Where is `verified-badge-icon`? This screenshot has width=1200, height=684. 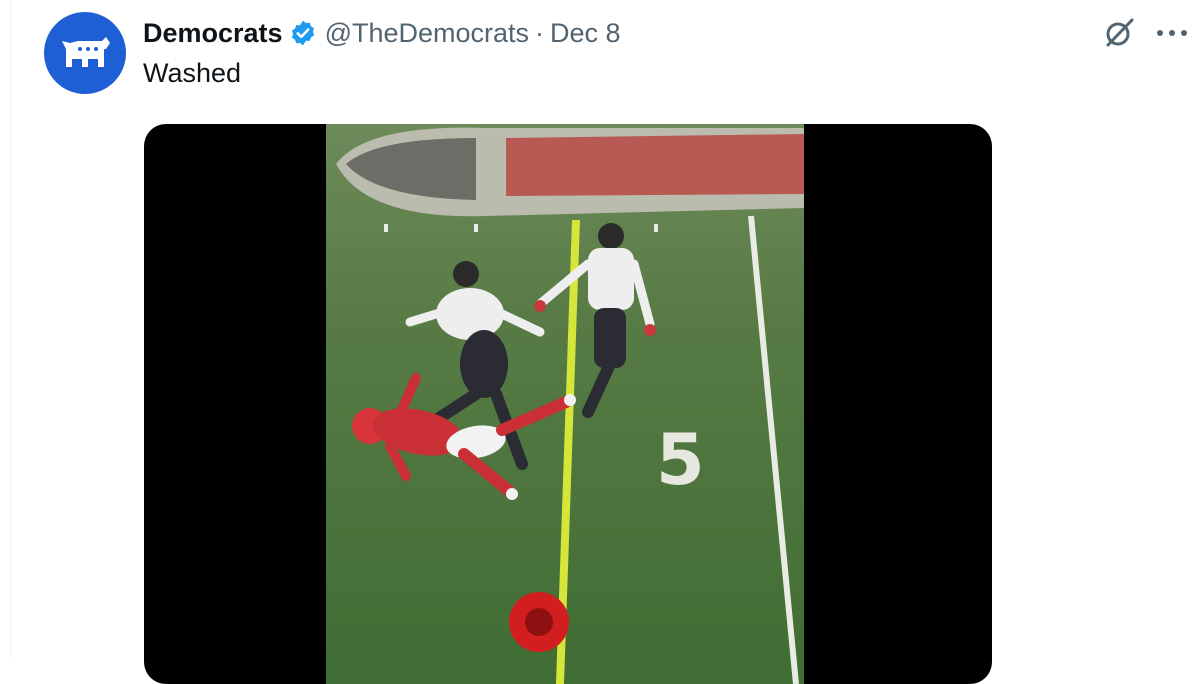 verified-badge-icon is located at coordinates (303, 33).